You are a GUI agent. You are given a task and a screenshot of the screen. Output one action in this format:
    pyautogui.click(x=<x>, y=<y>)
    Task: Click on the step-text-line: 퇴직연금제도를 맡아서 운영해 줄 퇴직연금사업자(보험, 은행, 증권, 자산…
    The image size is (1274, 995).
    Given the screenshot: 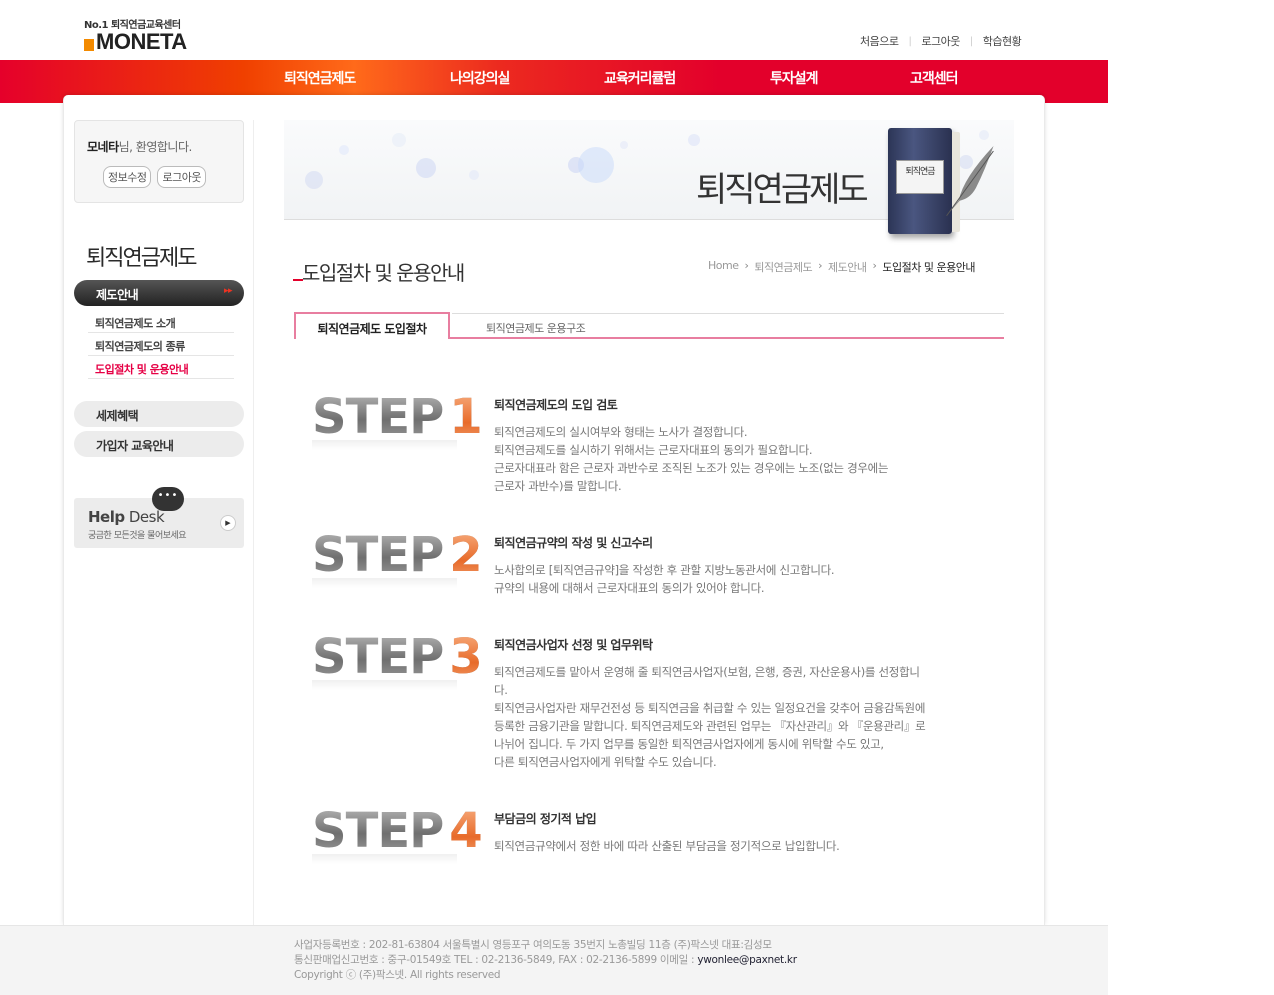 What is the action you would take?
    pyautogui.click(x=707, y=672)
    